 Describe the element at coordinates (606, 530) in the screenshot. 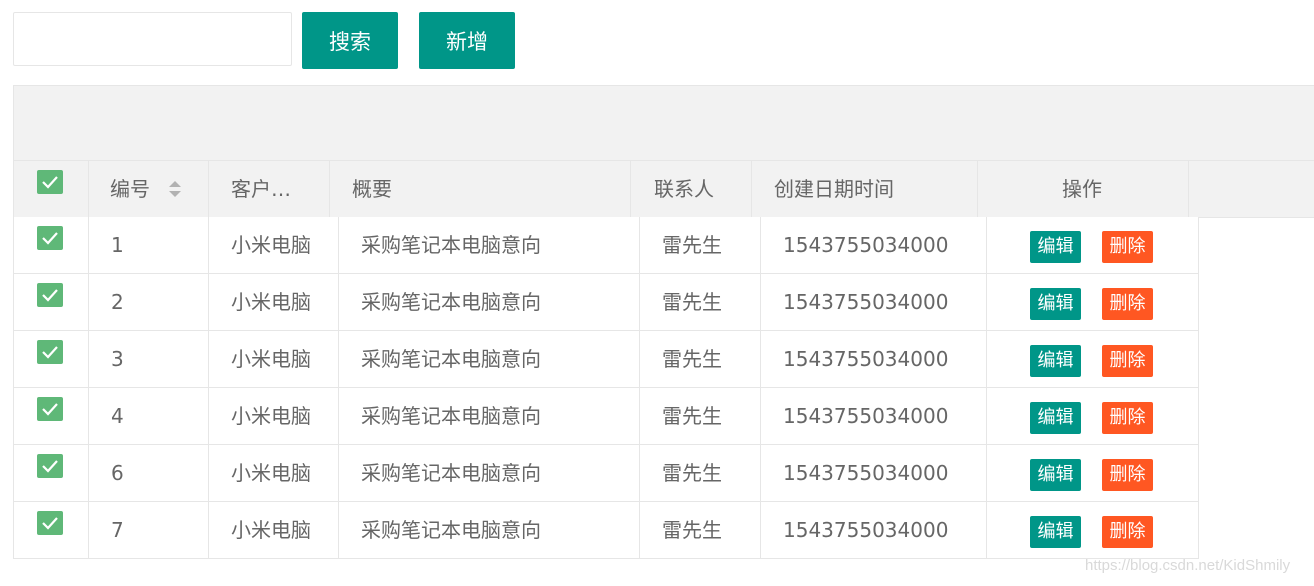

I see `table-row: 7 小米电脑 采购笔记本电脑意向 雷先生 1543755034000 编辑 删除` at that location.